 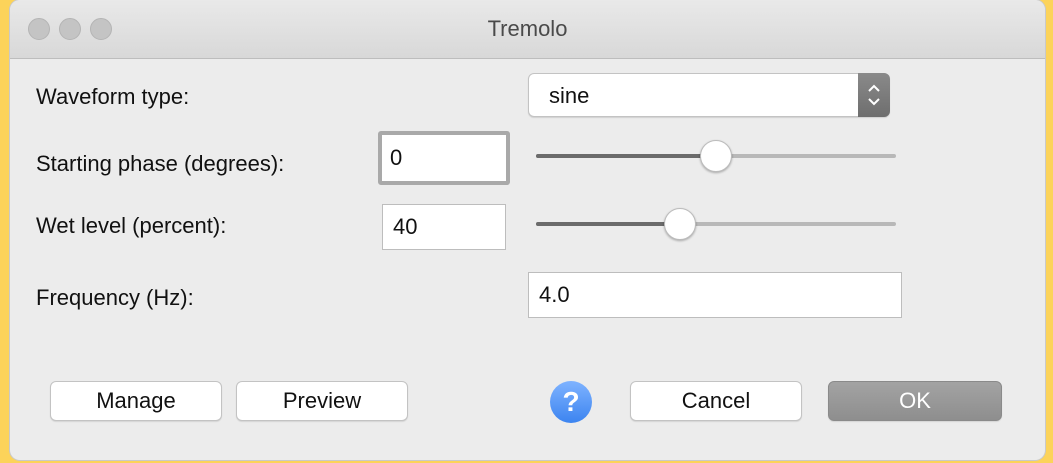 I want to click on cancel-button: Cancel, so click(x=716, y=401).